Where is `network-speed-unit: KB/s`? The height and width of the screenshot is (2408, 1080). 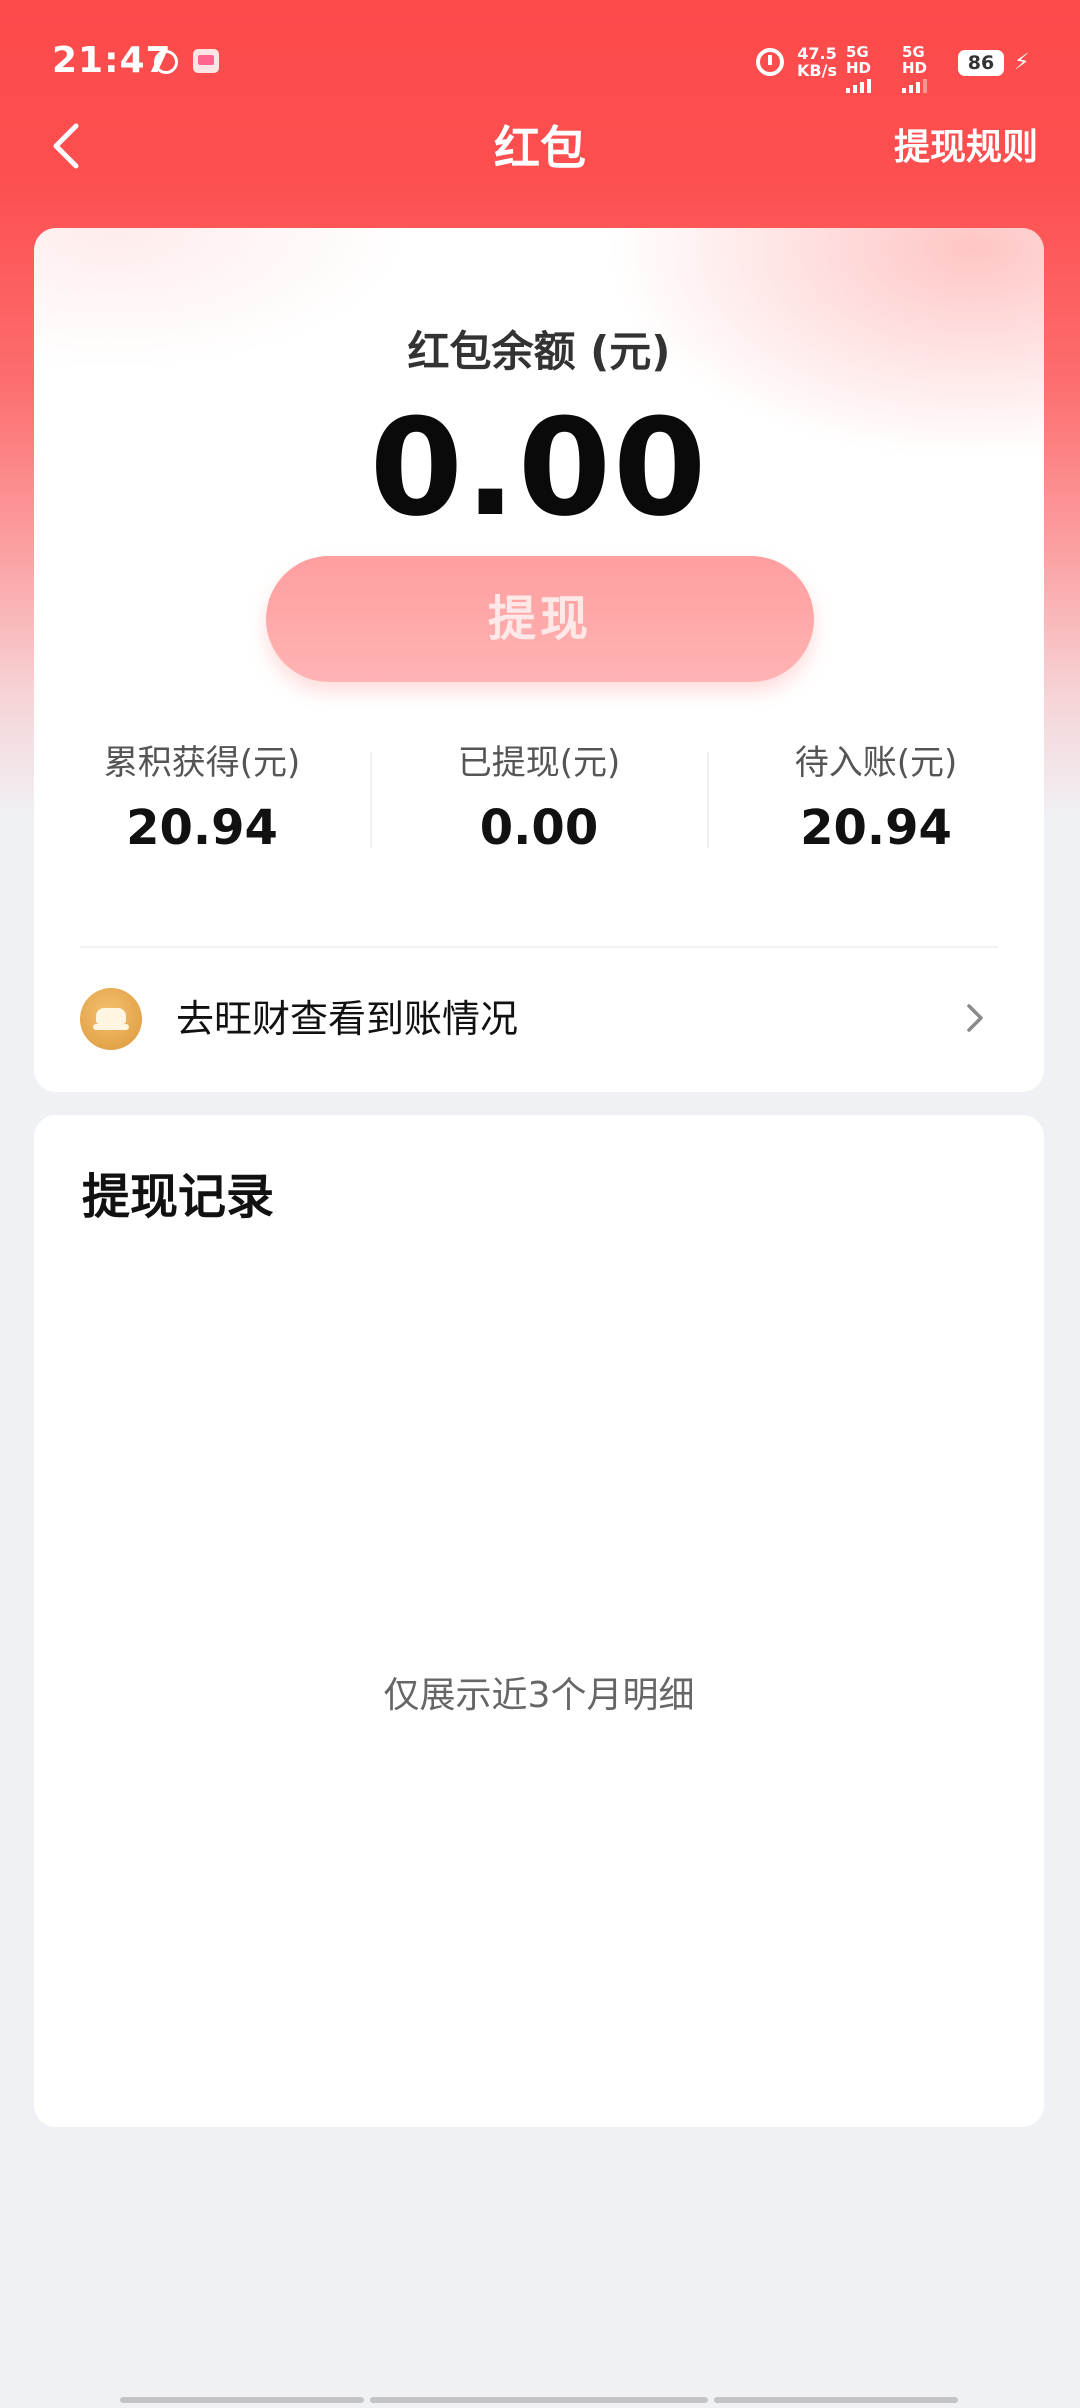
network-speed-unit: KB/s is located at coordinates (817, 70).